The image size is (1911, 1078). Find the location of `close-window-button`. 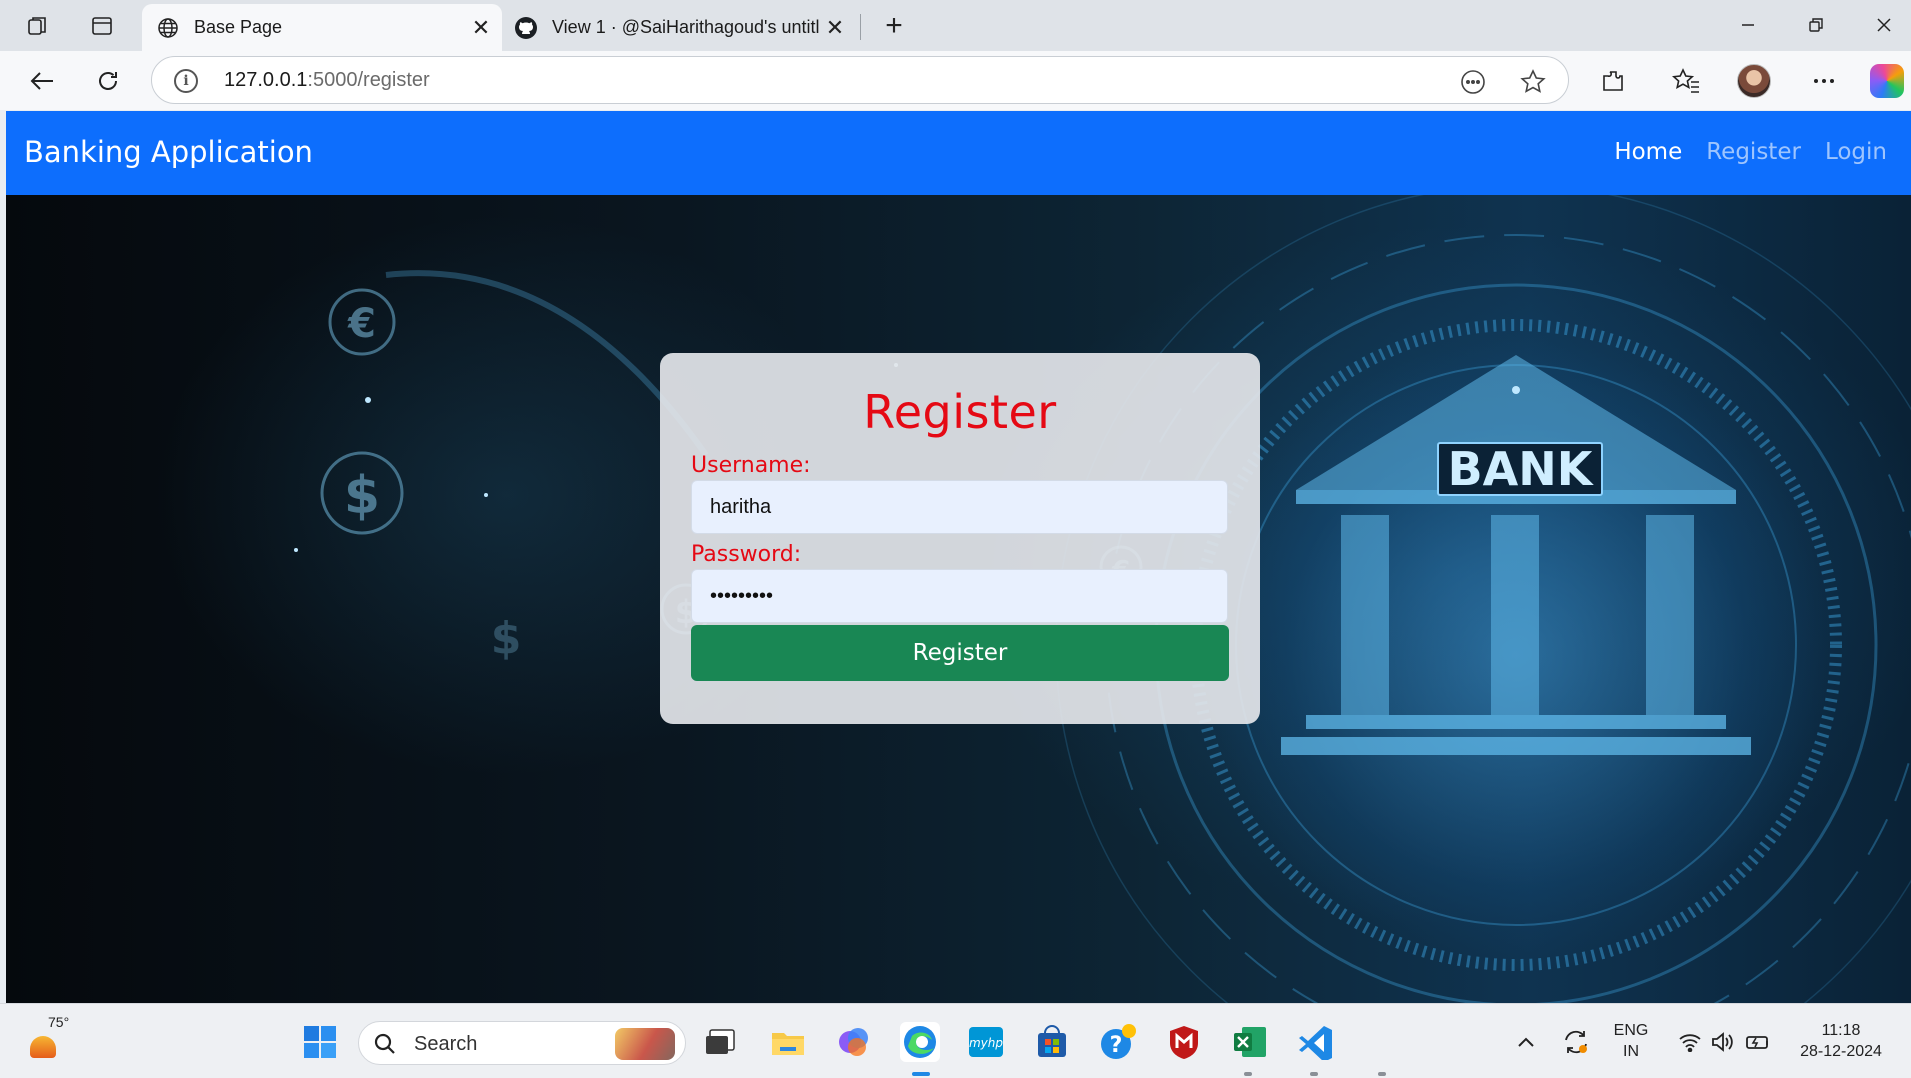

close-window-button is located at coordinates (1883, 25).